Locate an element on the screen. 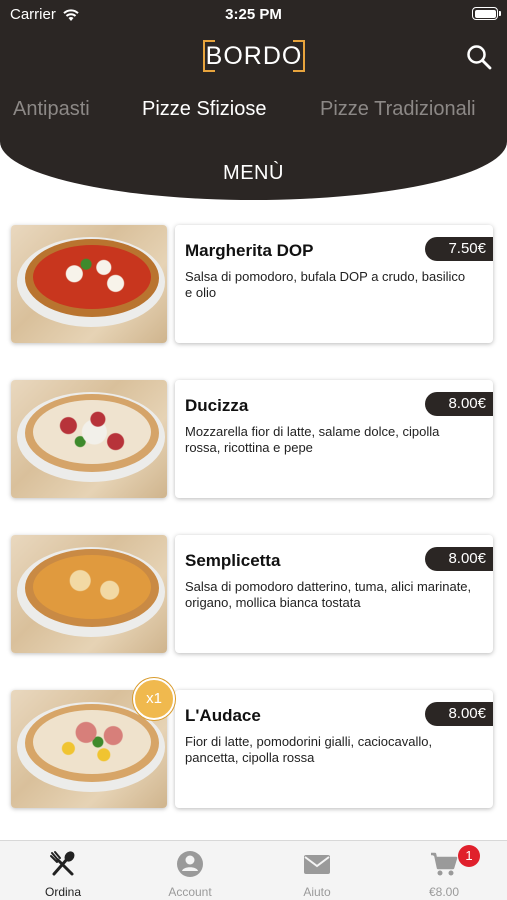  category-tab-antipasti: Antipasti is located at coordinates (51, 109).